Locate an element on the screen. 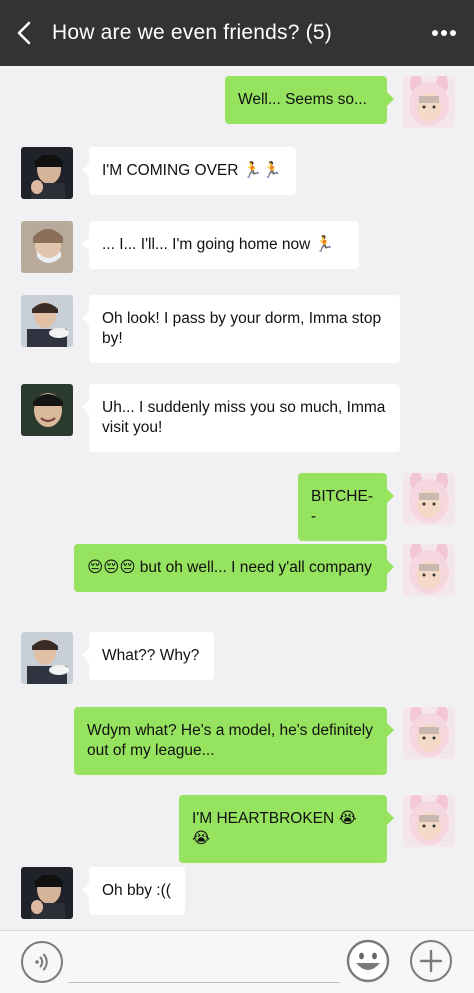 The image size is (474, 993). emoji-icon is located at coordinates (368, 961).